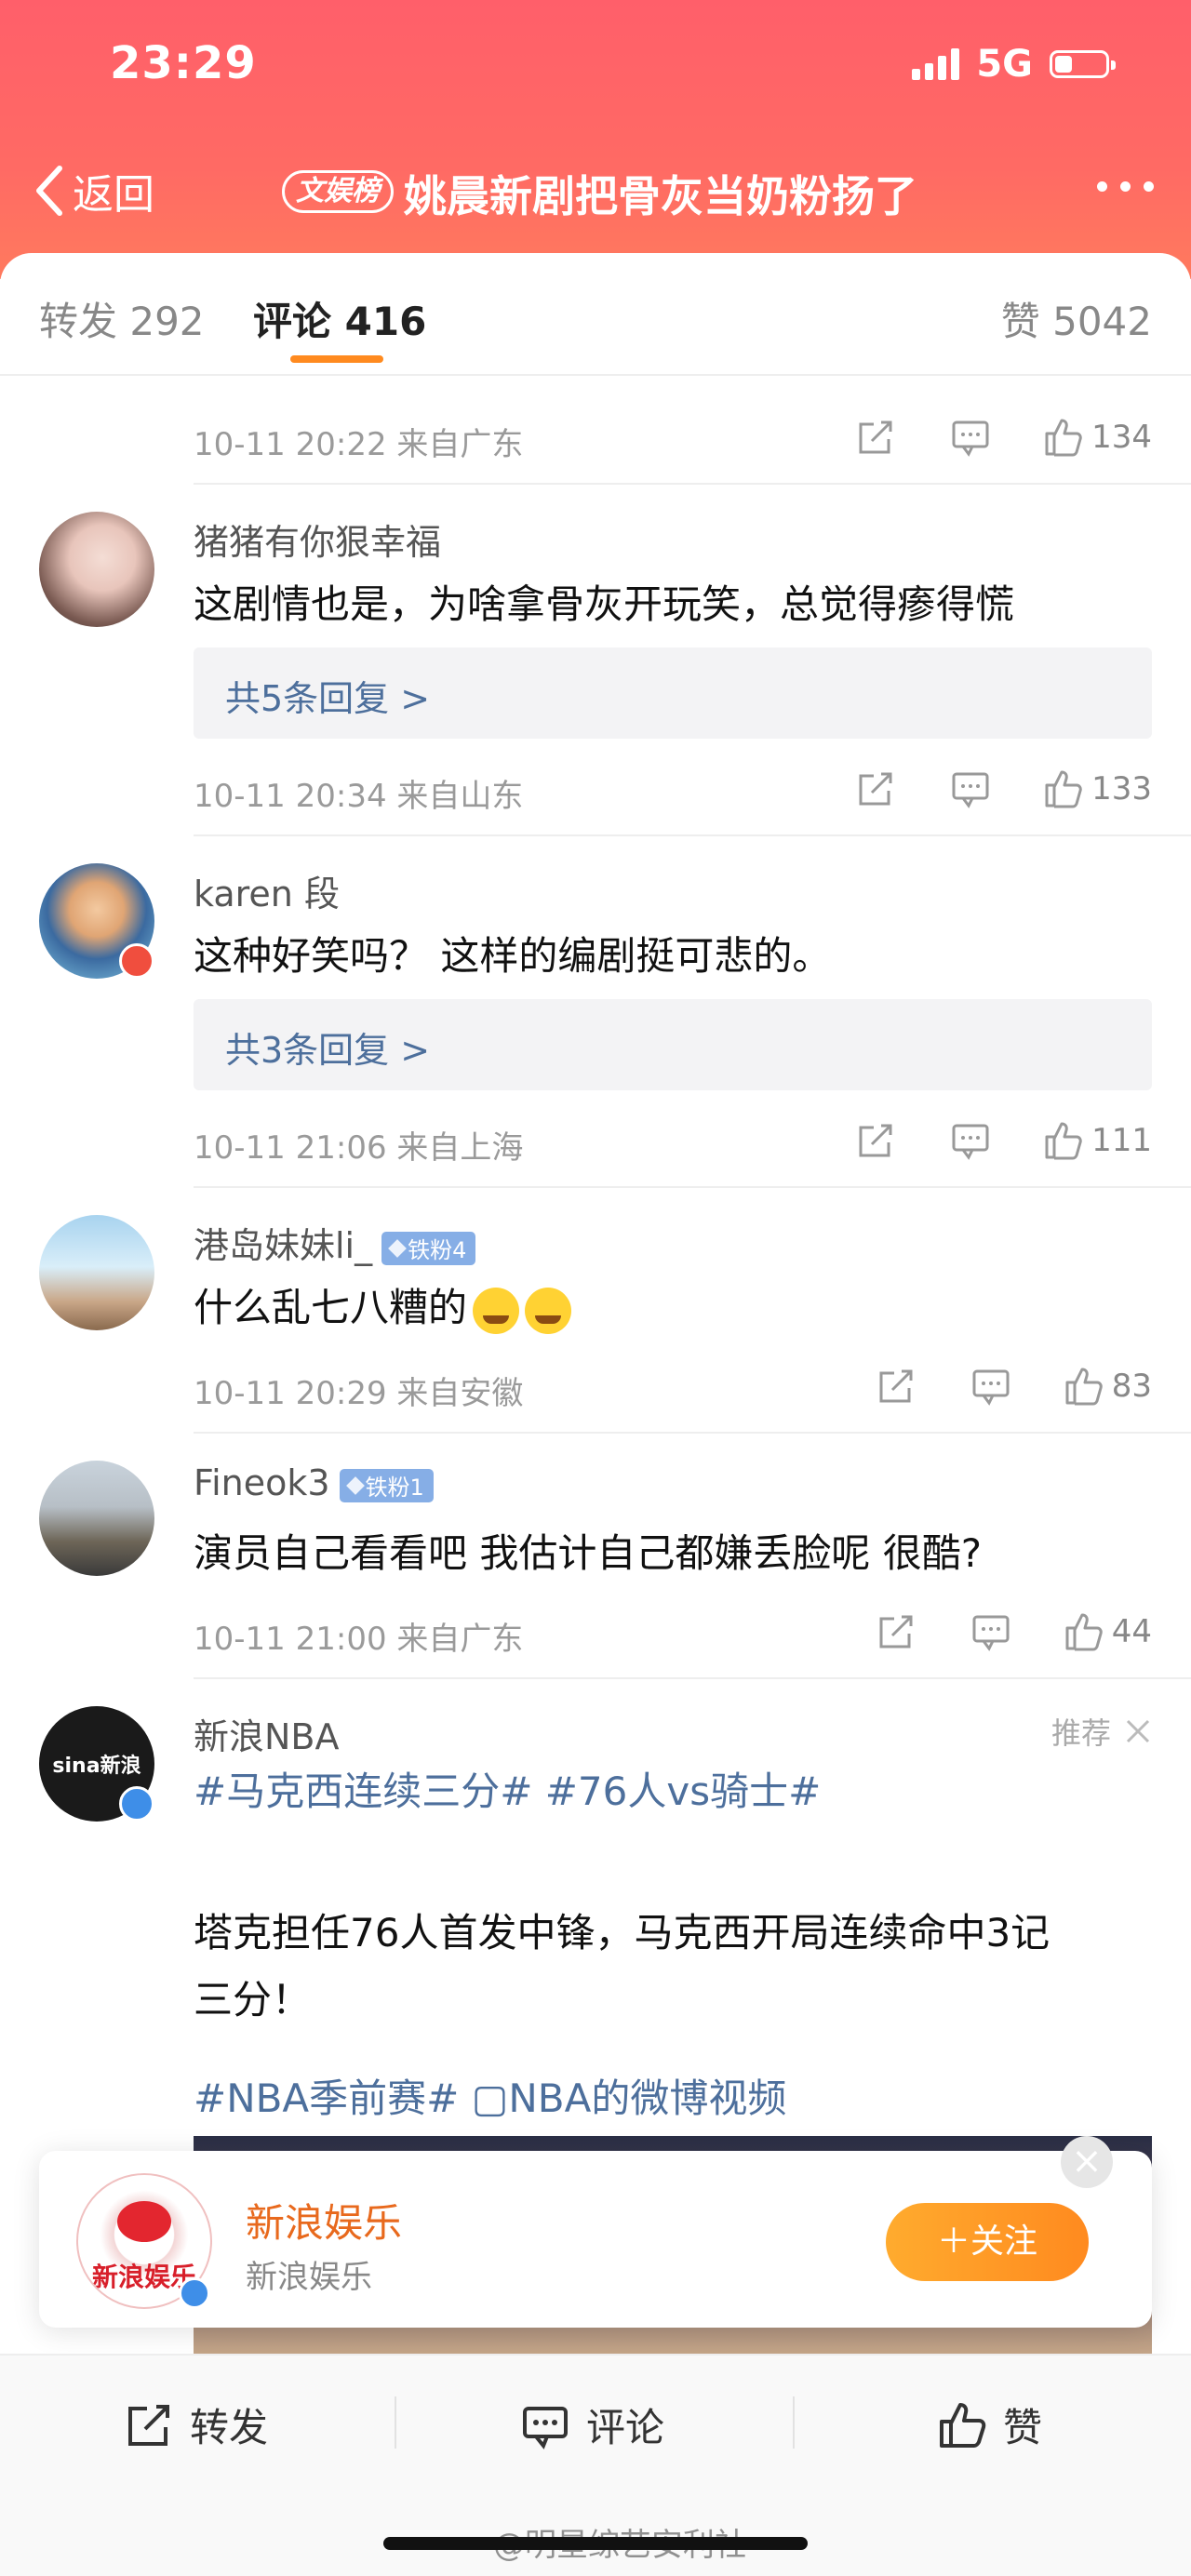 The width and height of the screenshot is (1191, 2576). What do you see at coordinates (490, 2095) in the screenshot?
I see `post-hashtags-video: #NBA季前赛# ▢NBA的微博视频` at bounding box center [490, 2095].